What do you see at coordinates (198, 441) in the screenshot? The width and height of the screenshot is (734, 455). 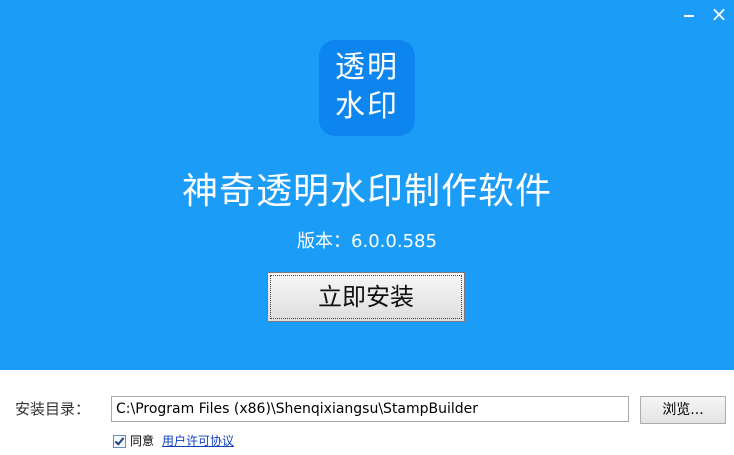 I see `license-agreement-link: 用户许可协议` at bounding box center [198, 441].